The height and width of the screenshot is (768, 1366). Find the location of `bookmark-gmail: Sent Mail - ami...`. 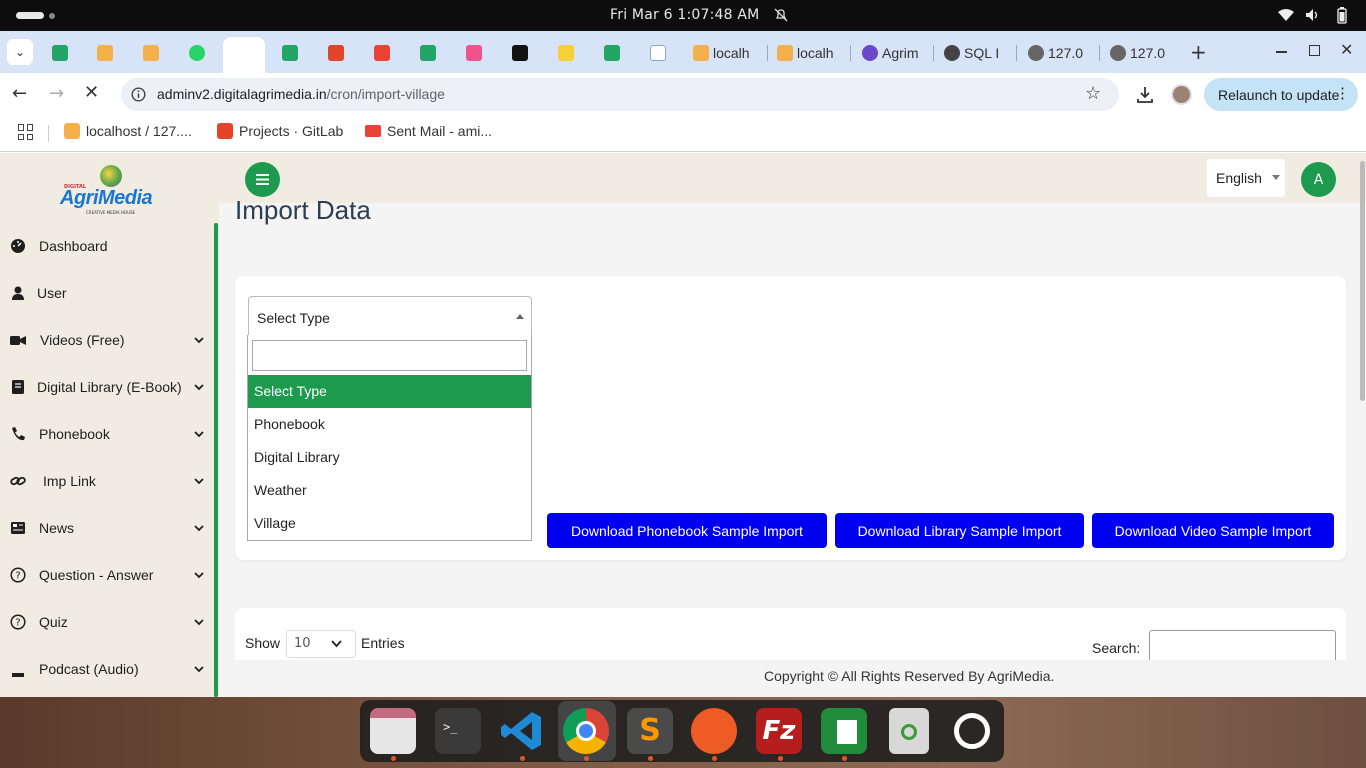

bookmark-gmail: Sent Mail - ami... is located at coordinates (428, 131).